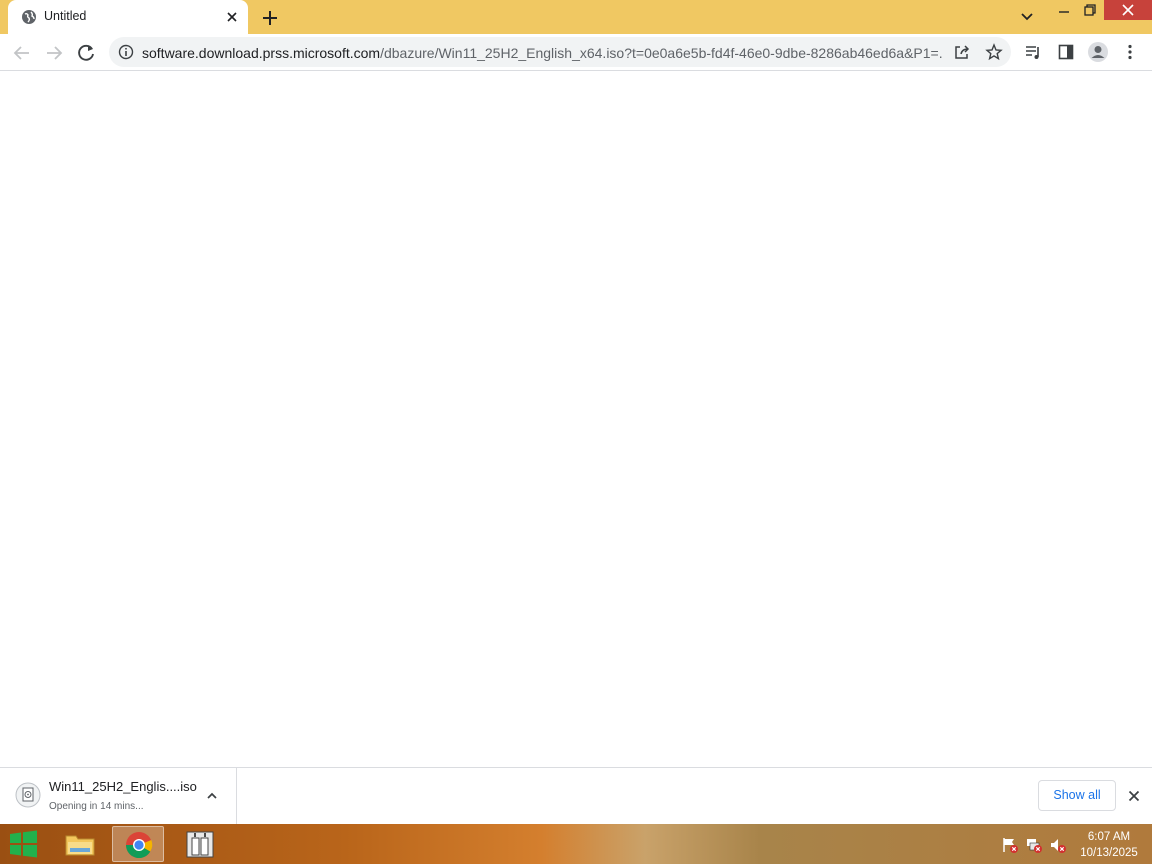 This screenshot has height=864, width=1152. I want to click on file-explorer-icon, so click(80, 845).